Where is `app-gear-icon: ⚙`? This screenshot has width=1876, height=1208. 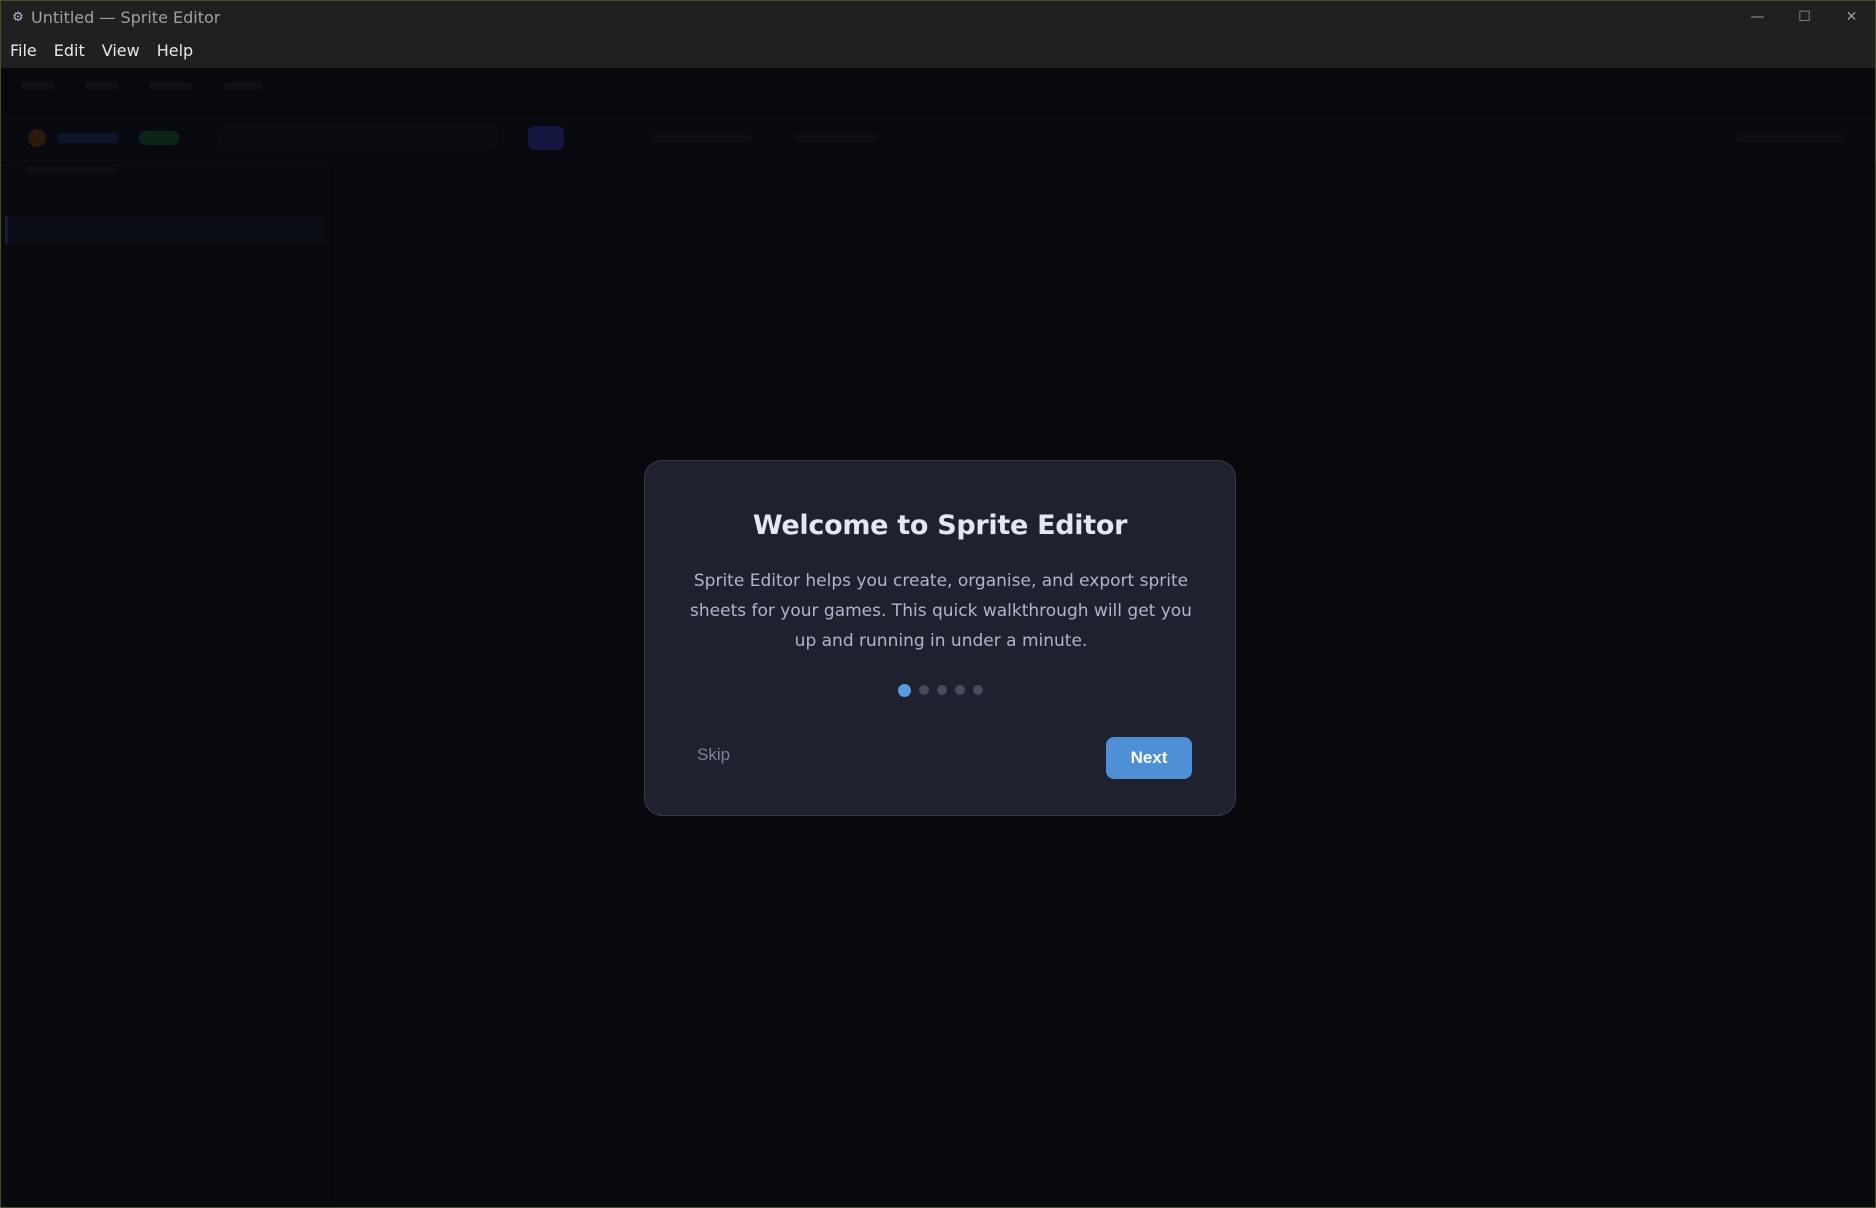 app-gear-icon: ⚙ is located at coordinates (18, 17).